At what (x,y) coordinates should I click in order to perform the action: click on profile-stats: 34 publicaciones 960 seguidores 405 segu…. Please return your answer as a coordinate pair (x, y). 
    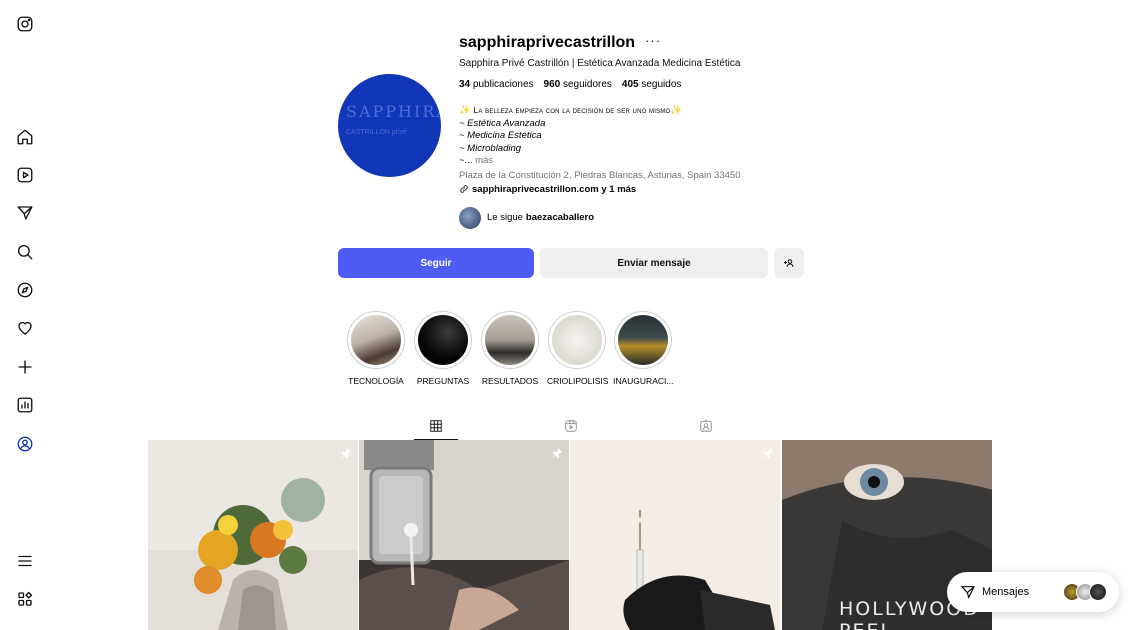
    Looking at the image, I should click on (634, 84).